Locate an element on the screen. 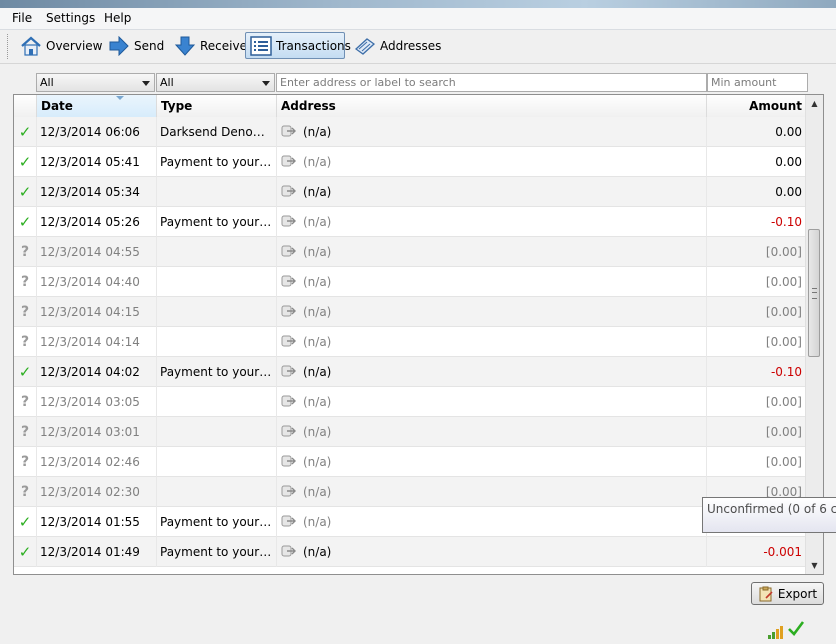  overview-button: Overview is located at coordinates (61, 45).